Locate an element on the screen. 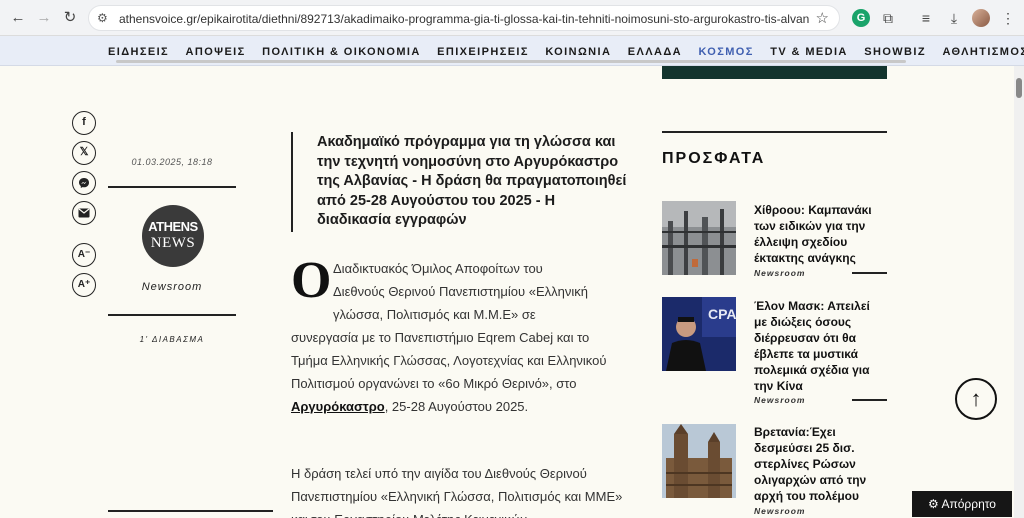  logo-line-2: NEWS is located at coordinates (173, 243).